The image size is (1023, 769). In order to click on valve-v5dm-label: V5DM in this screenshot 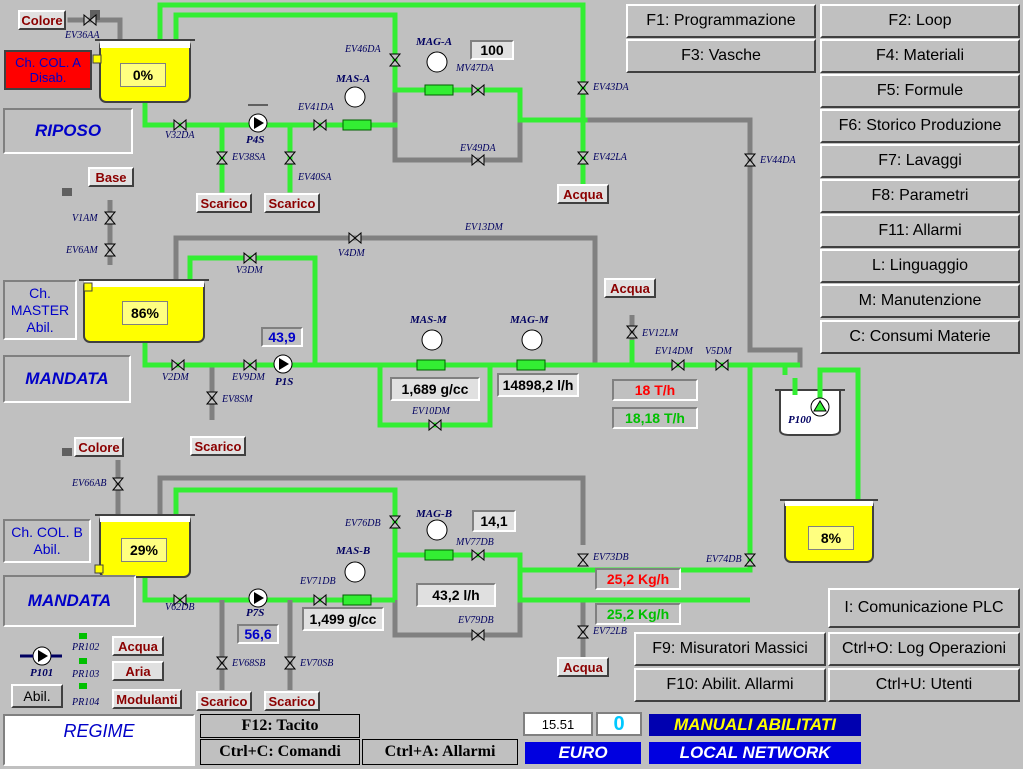, I will do `click(718, 351)`.